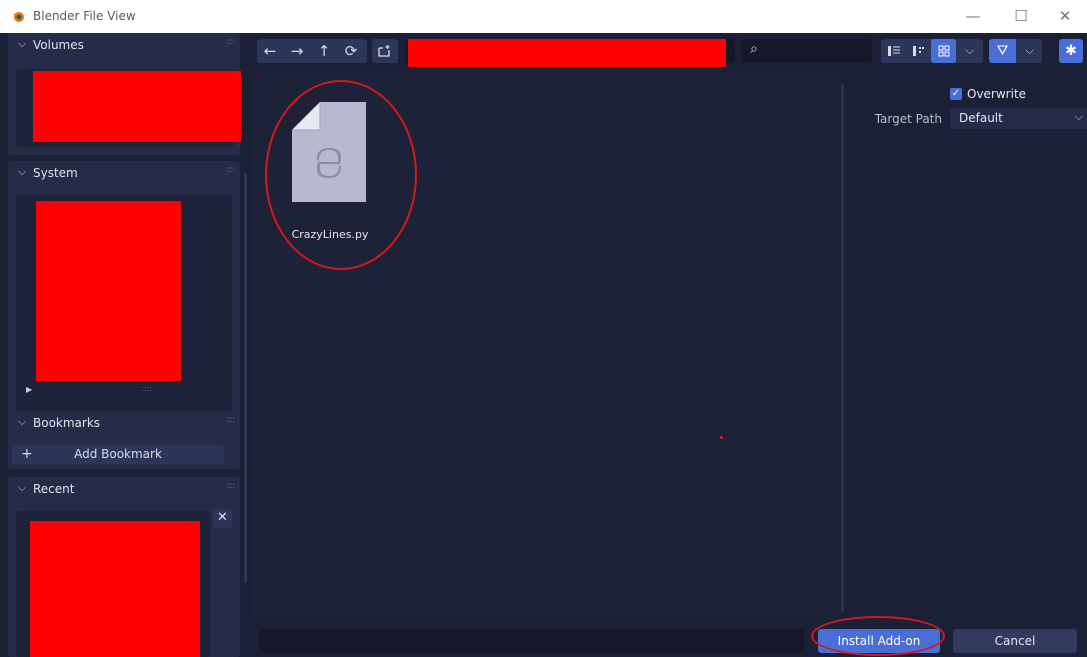 This screenshot has width=1087, height=657. What do you see at coordinates (754, 49) in the screenshot?
I see `search-icon: ⌕` at bounding box center [754, 49].